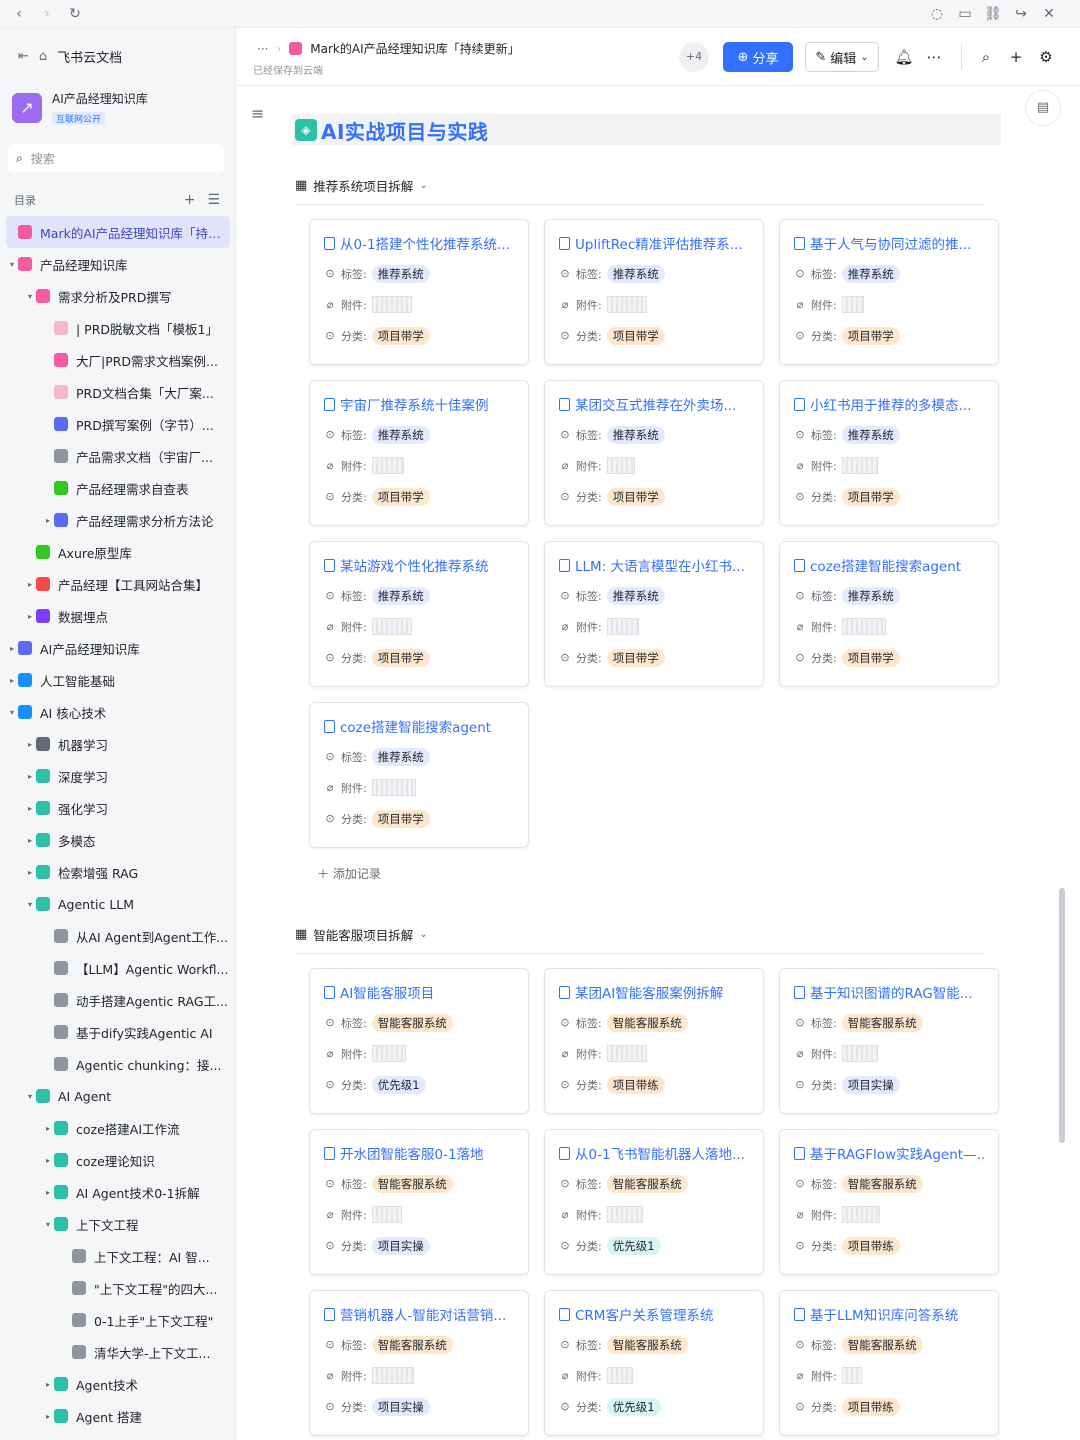  I want to click on sidebar-item: ▸ 人工智能基础, so click(118, 680).